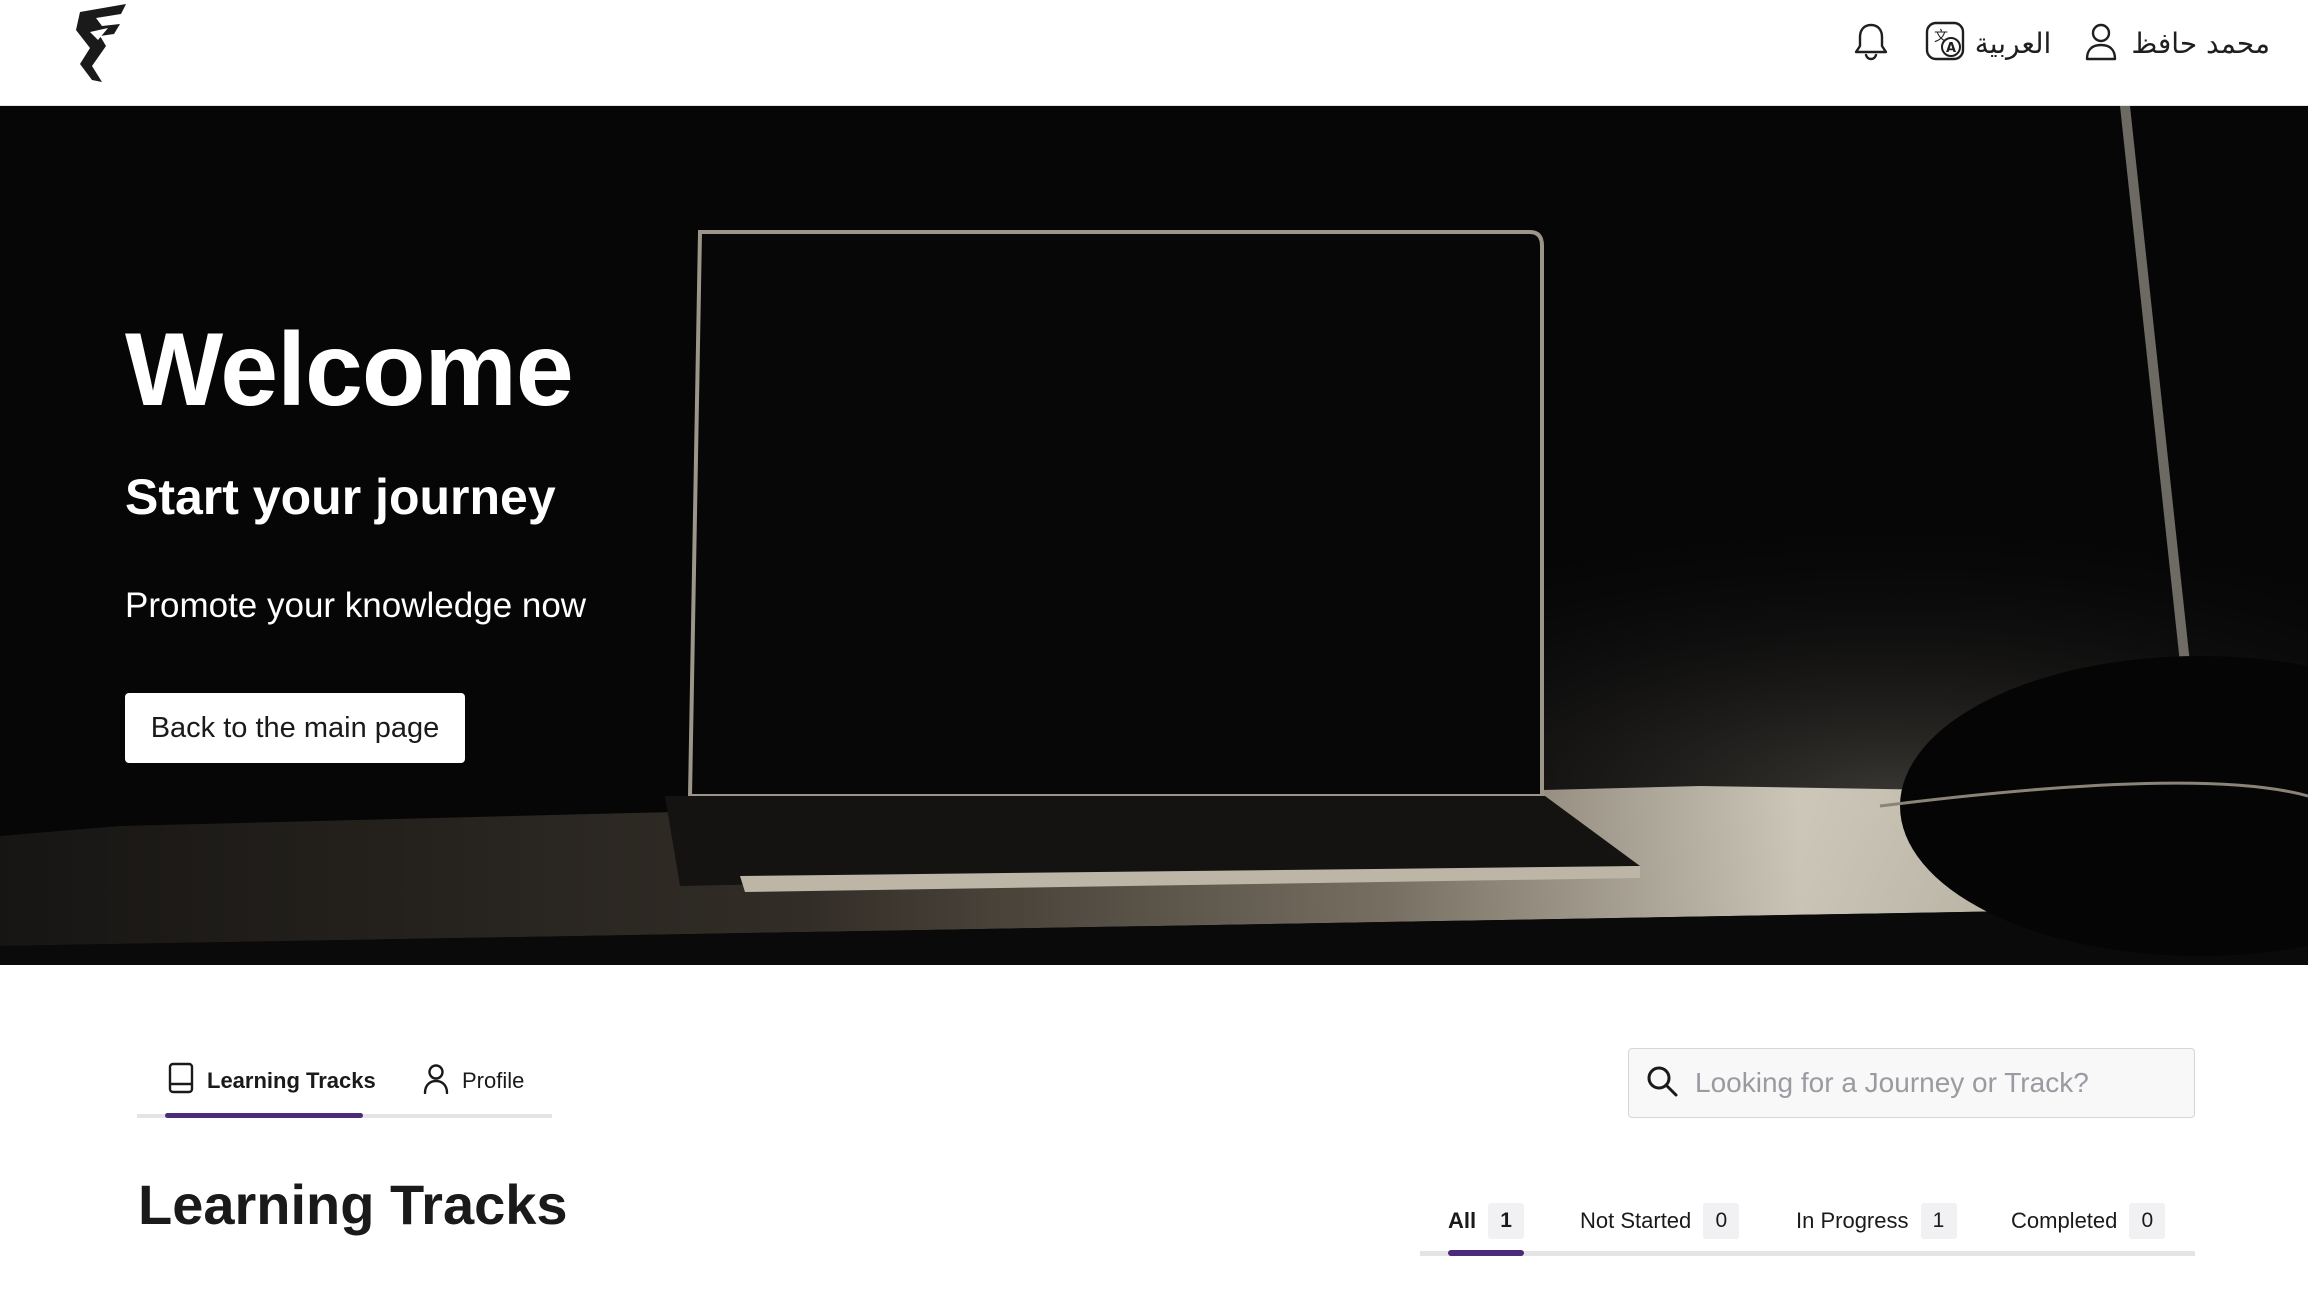 This screenshot has width=2308, height=1296. Describe the element at coordinates (1935, 1083) in the screenshot. I see `search-input` at that location.